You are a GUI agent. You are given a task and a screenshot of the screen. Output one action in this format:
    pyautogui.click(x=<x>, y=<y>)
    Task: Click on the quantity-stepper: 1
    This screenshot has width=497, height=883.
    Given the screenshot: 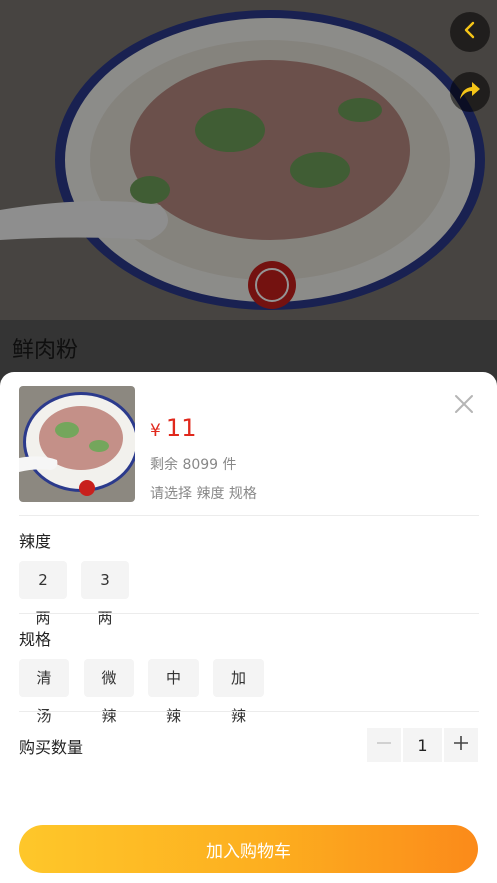 What is the action you would take?
    pyautogui.click(x=422, y=745)
    